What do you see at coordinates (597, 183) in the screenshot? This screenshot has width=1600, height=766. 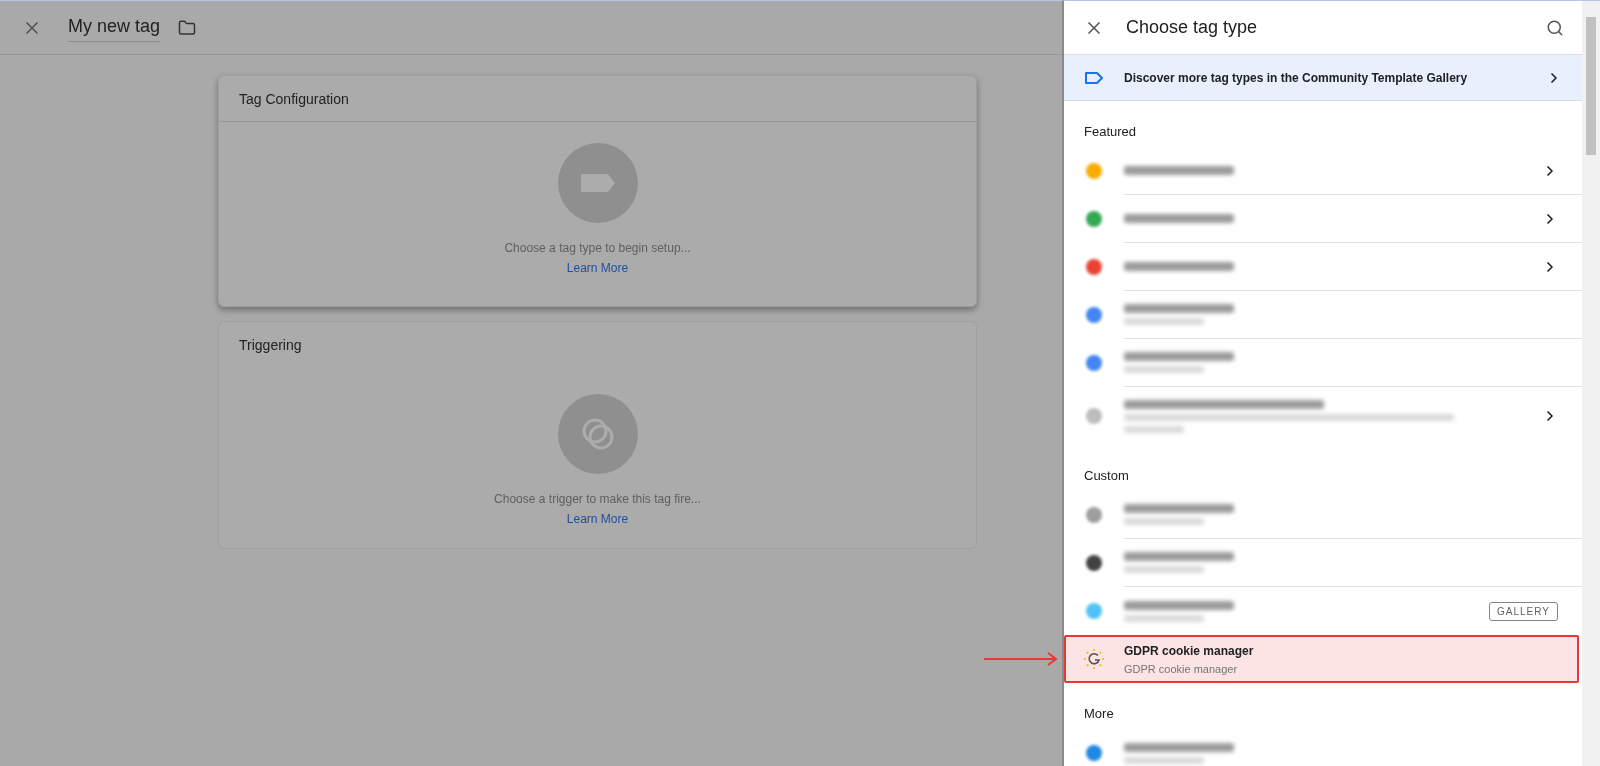 I see `tag-placeholder-icon` at bounding box center [597, 183].